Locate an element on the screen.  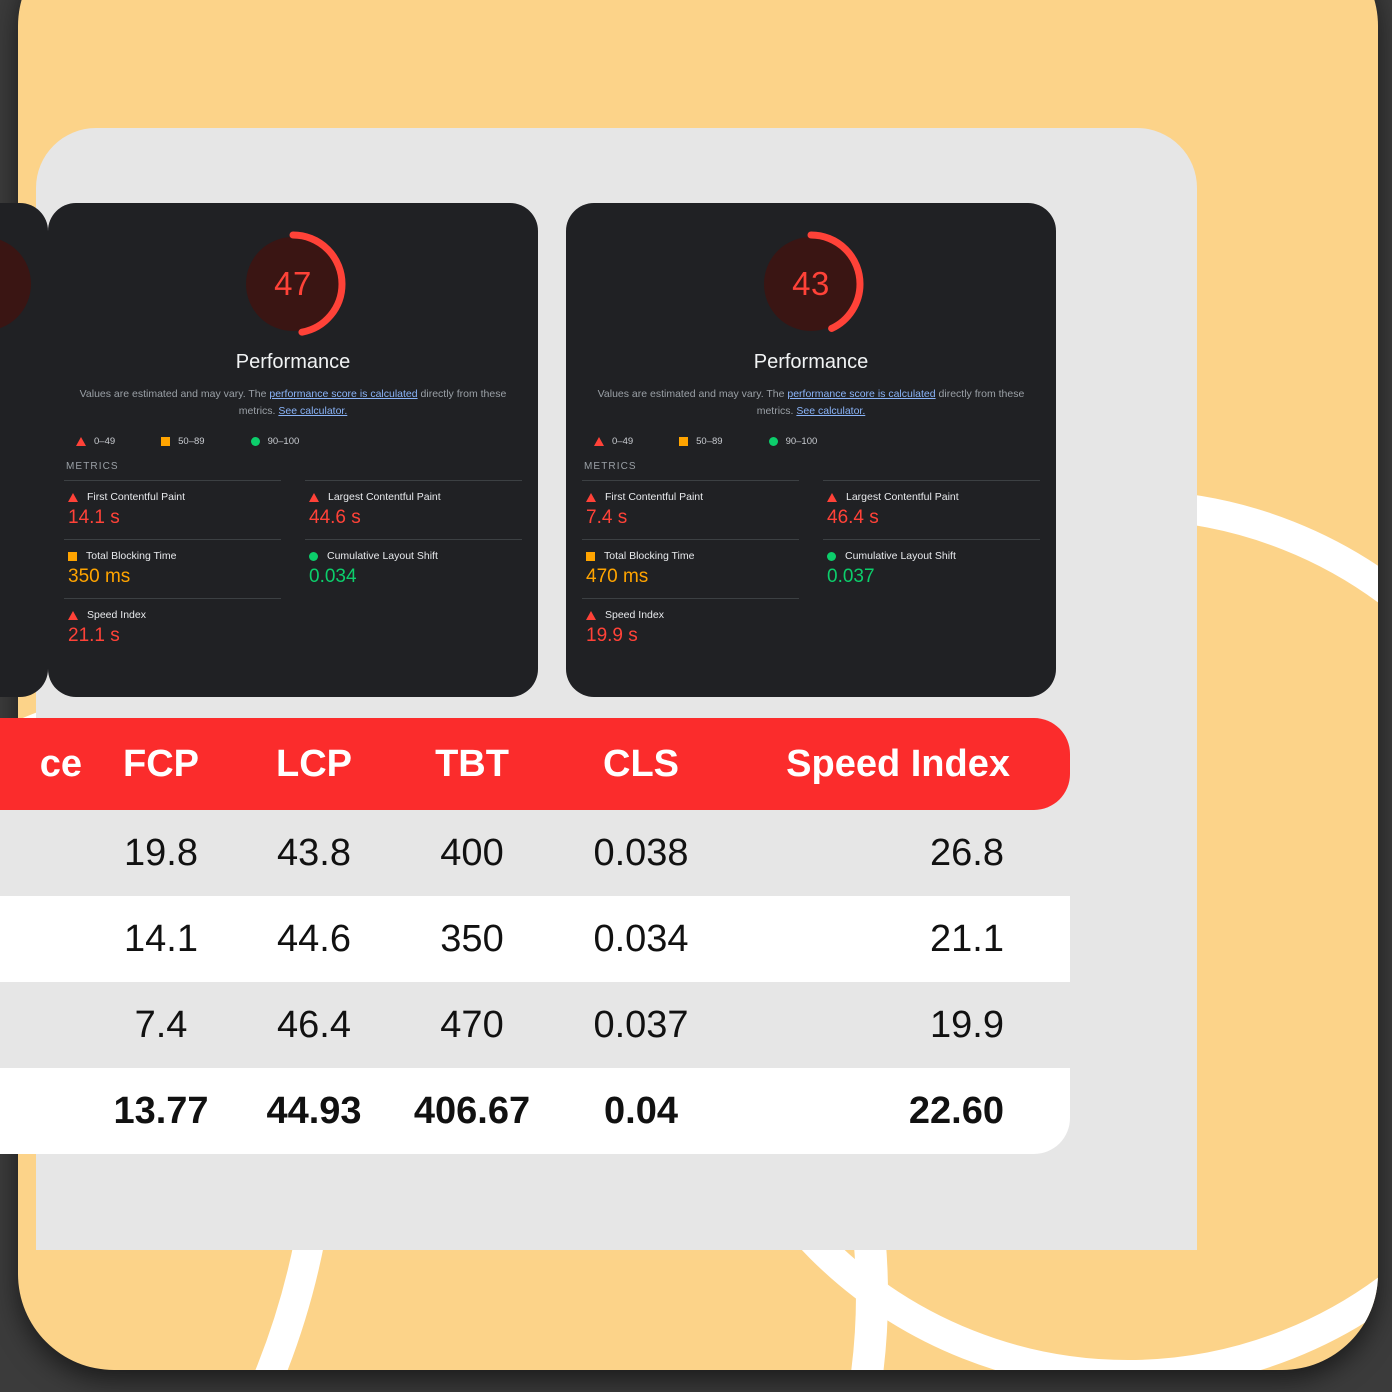
card-2-title: Performance is located at coordinates (811, 362).